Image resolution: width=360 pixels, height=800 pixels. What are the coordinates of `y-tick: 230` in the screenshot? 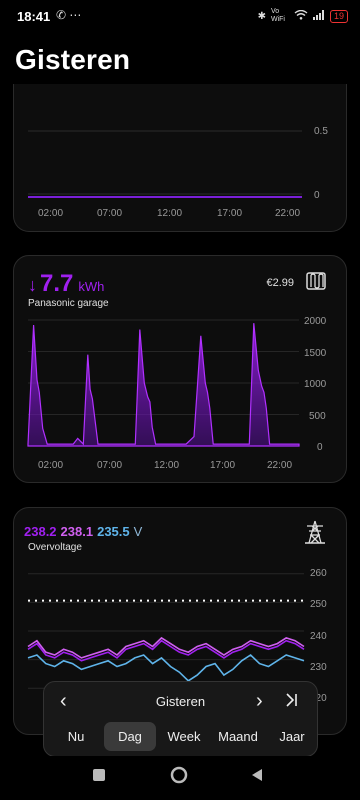 It's located at (318, 667).